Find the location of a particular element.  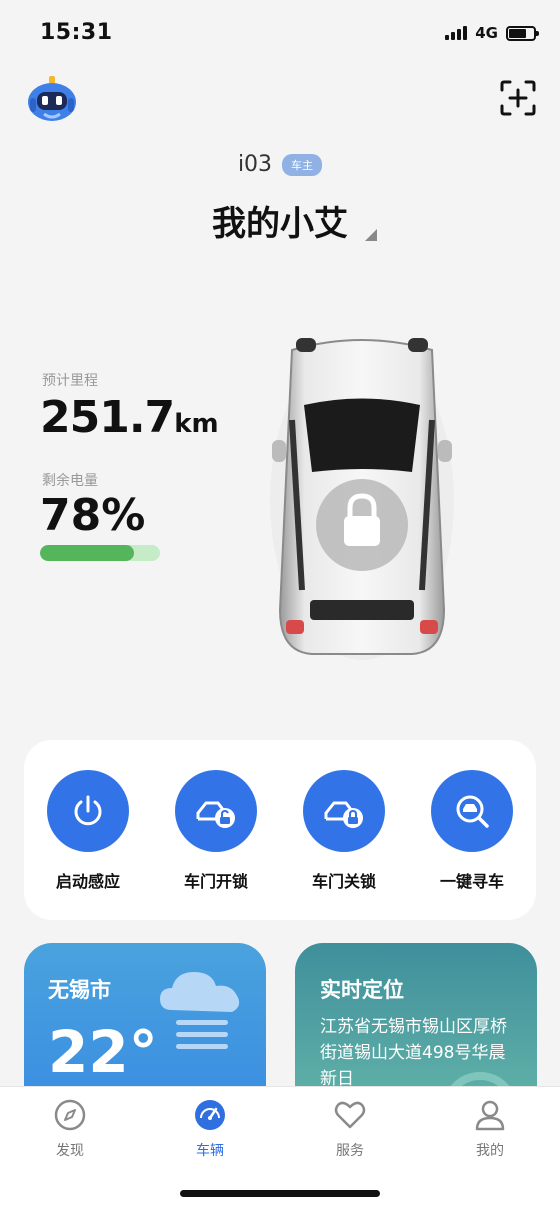

action-start-sensing: 启动感应 is located at coordinates (88, 831).